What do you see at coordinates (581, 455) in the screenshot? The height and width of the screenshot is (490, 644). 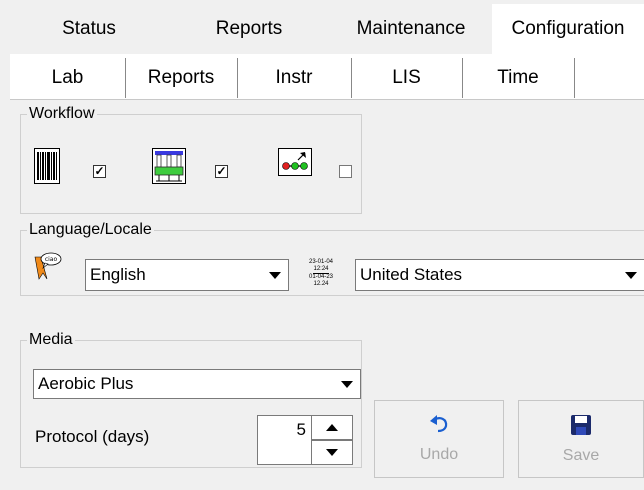 I see `save-label: Save` at bounding box center [581, 455].